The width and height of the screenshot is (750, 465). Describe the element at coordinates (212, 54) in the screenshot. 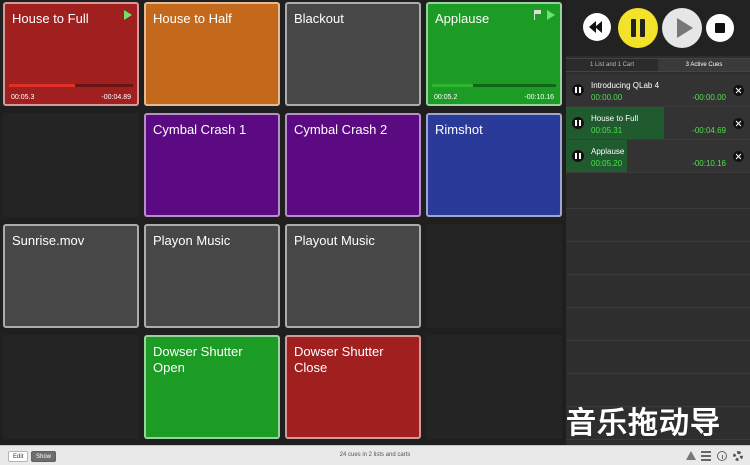

I see `cart-cue-tile: House to Half` at that location.